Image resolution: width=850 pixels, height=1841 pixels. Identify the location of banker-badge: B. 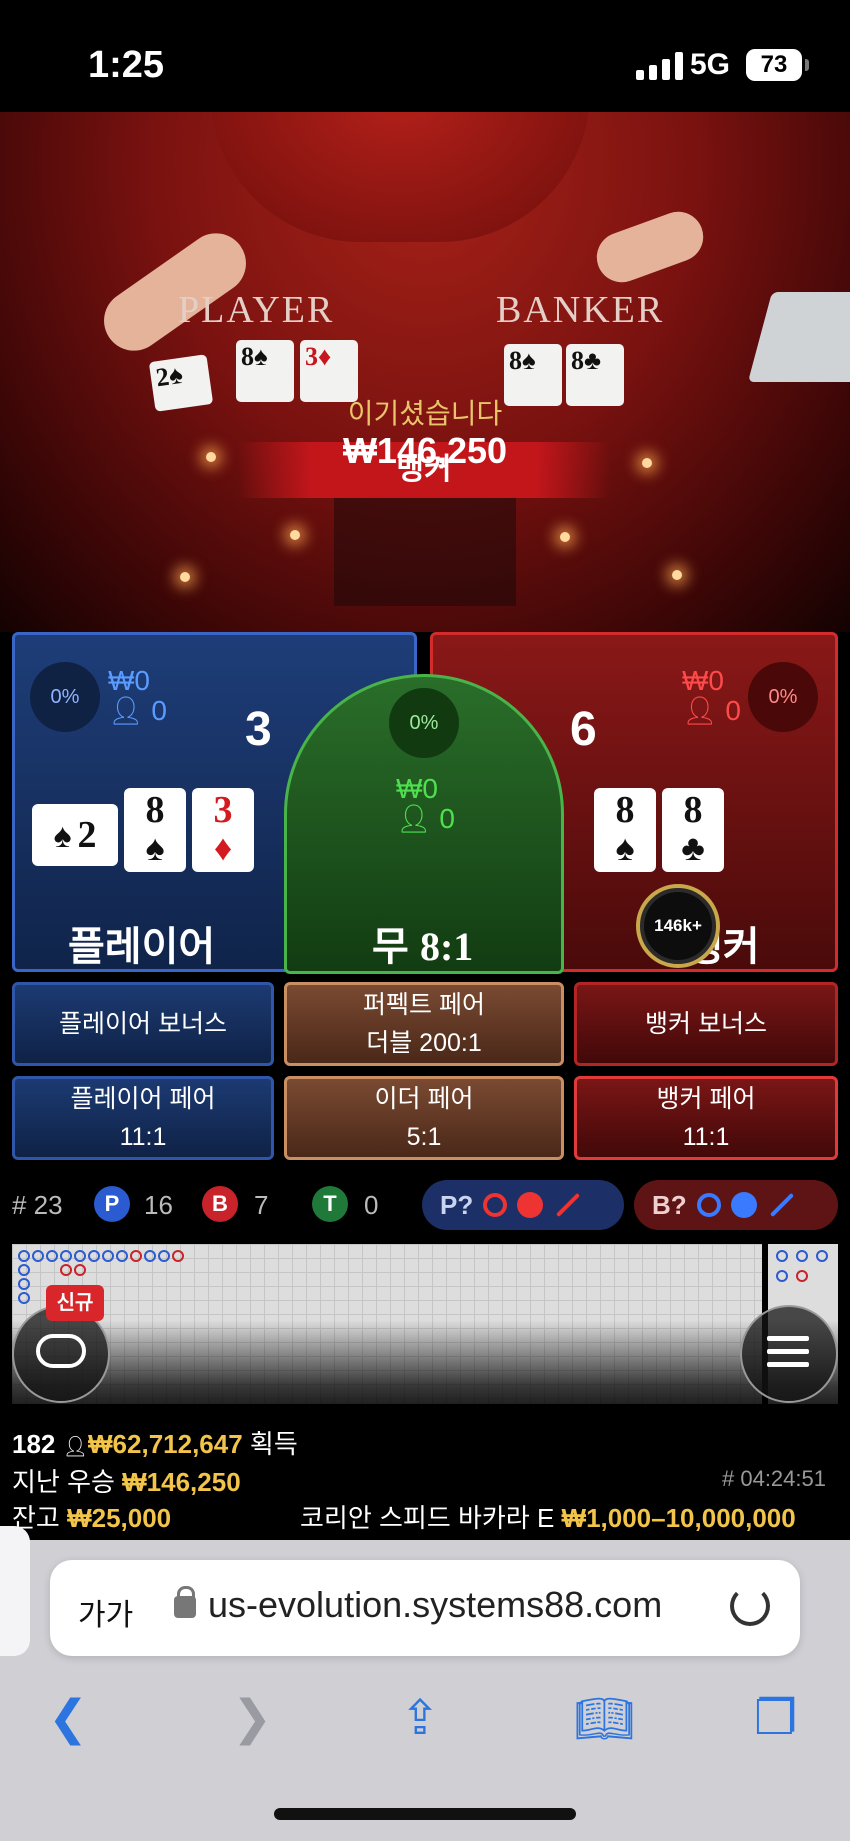
(220, 1204).